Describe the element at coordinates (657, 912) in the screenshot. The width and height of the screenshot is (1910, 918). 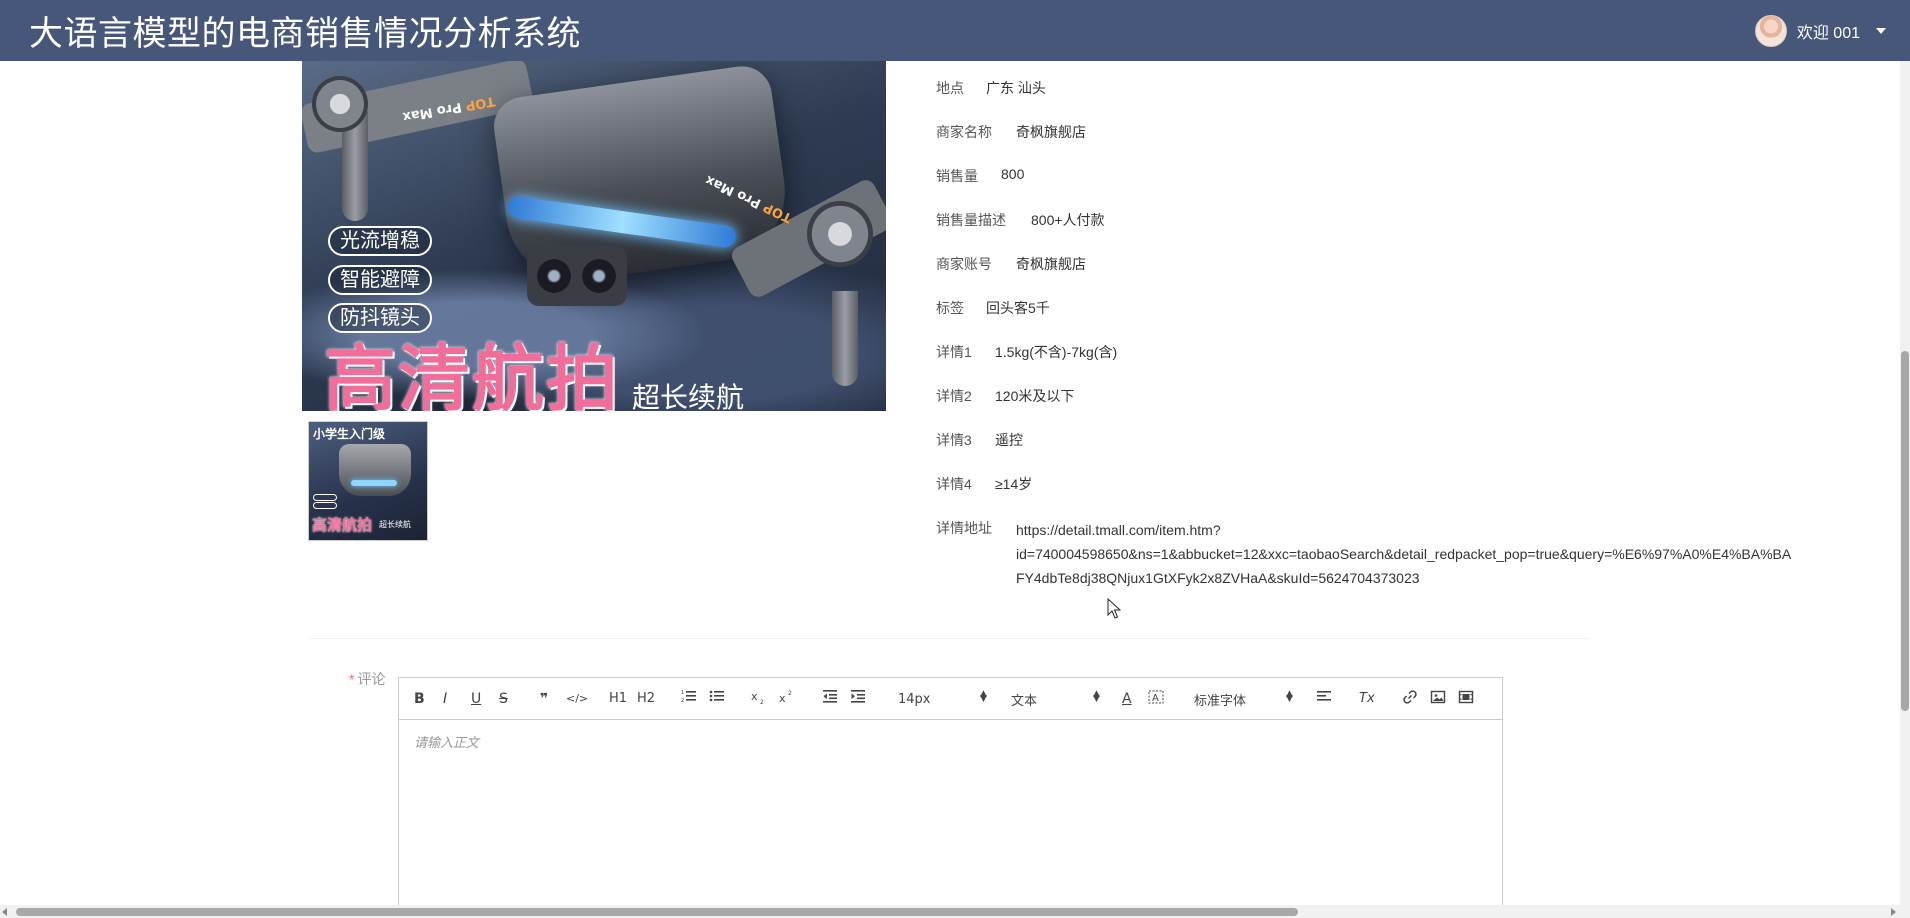
I see `horizontal-scrollbar-thumb` at that location.